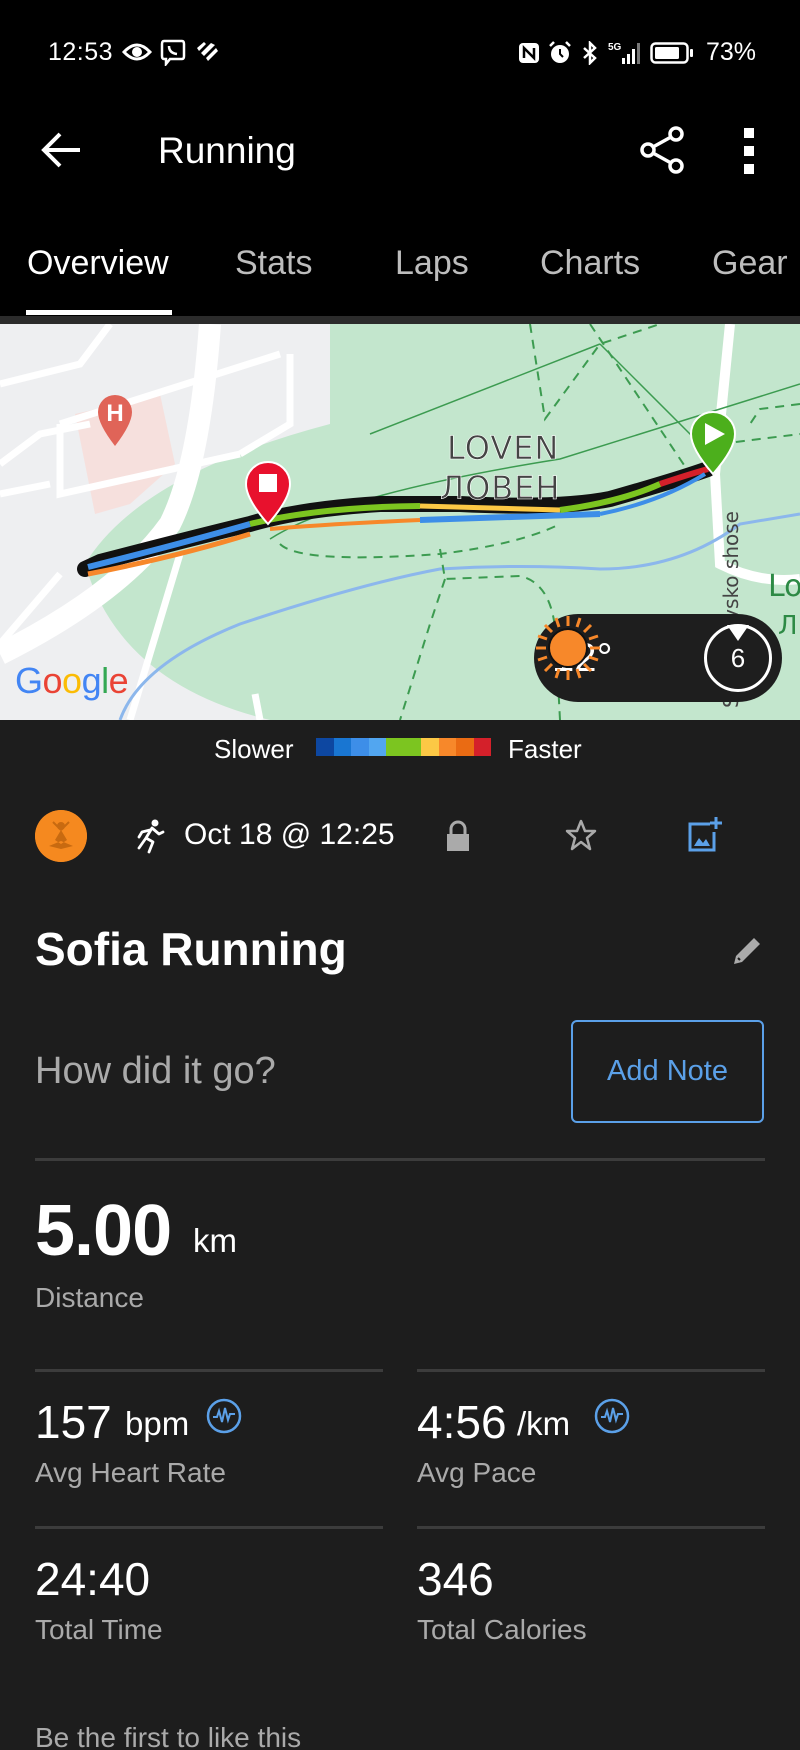 The image size is (800, 1750). What do you see at coordinates (738, 633) in the screenshot?
I see `wind-direction-icon` at bounding box center [738, 633].